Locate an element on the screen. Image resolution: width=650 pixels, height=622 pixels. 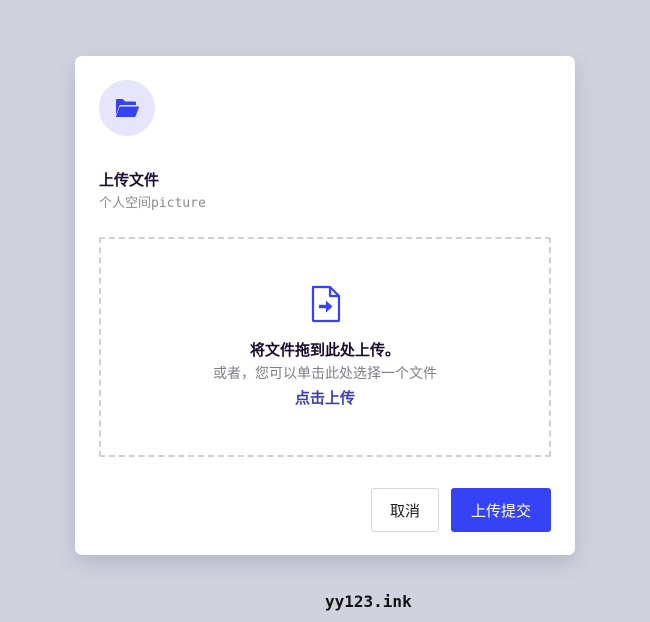
click-upload-link: 点击上传 is located at coordinates (325, 398).